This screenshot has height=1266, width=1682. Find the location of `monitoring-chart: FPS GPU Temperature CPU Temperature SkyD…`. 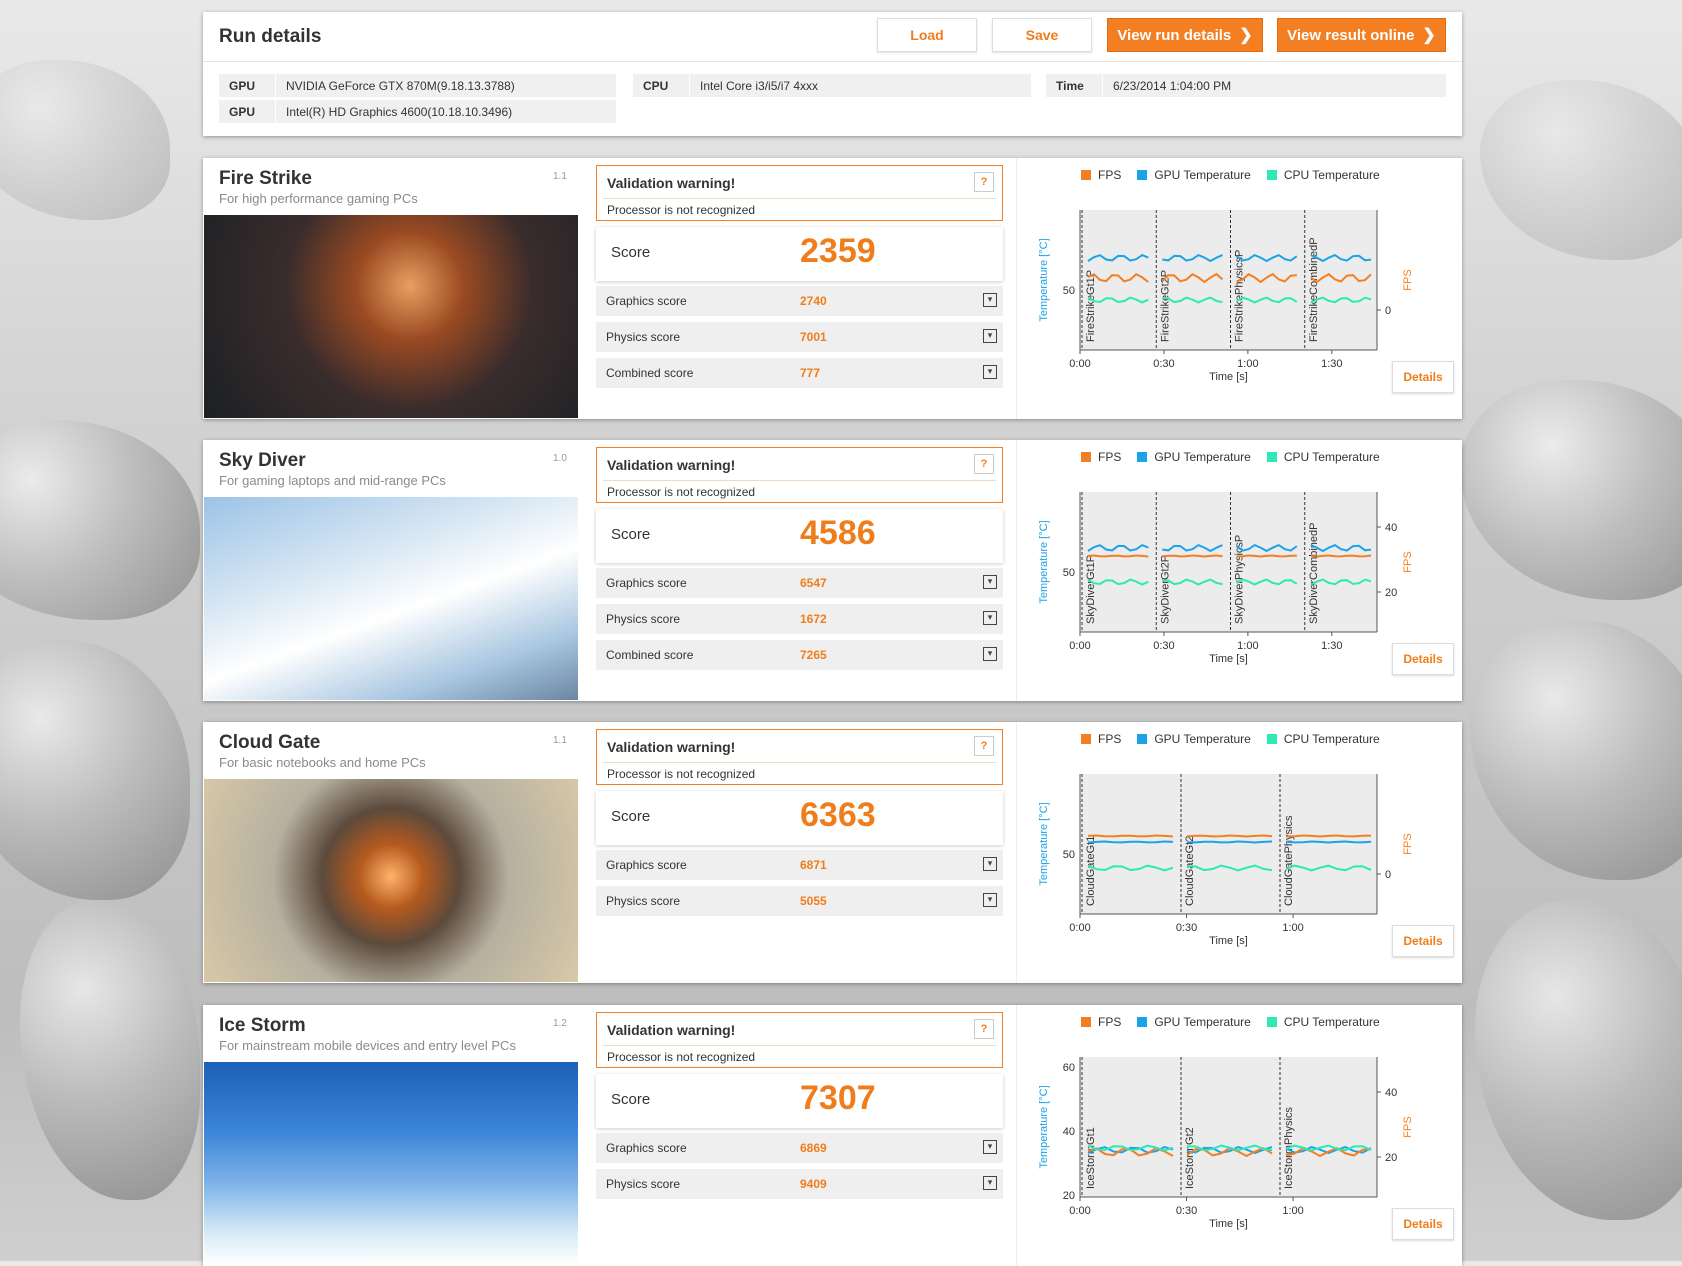

monitoring-chart: FPS GPU Temperature CPU Temperature SkyD… is located at coordinates (1239, 570).